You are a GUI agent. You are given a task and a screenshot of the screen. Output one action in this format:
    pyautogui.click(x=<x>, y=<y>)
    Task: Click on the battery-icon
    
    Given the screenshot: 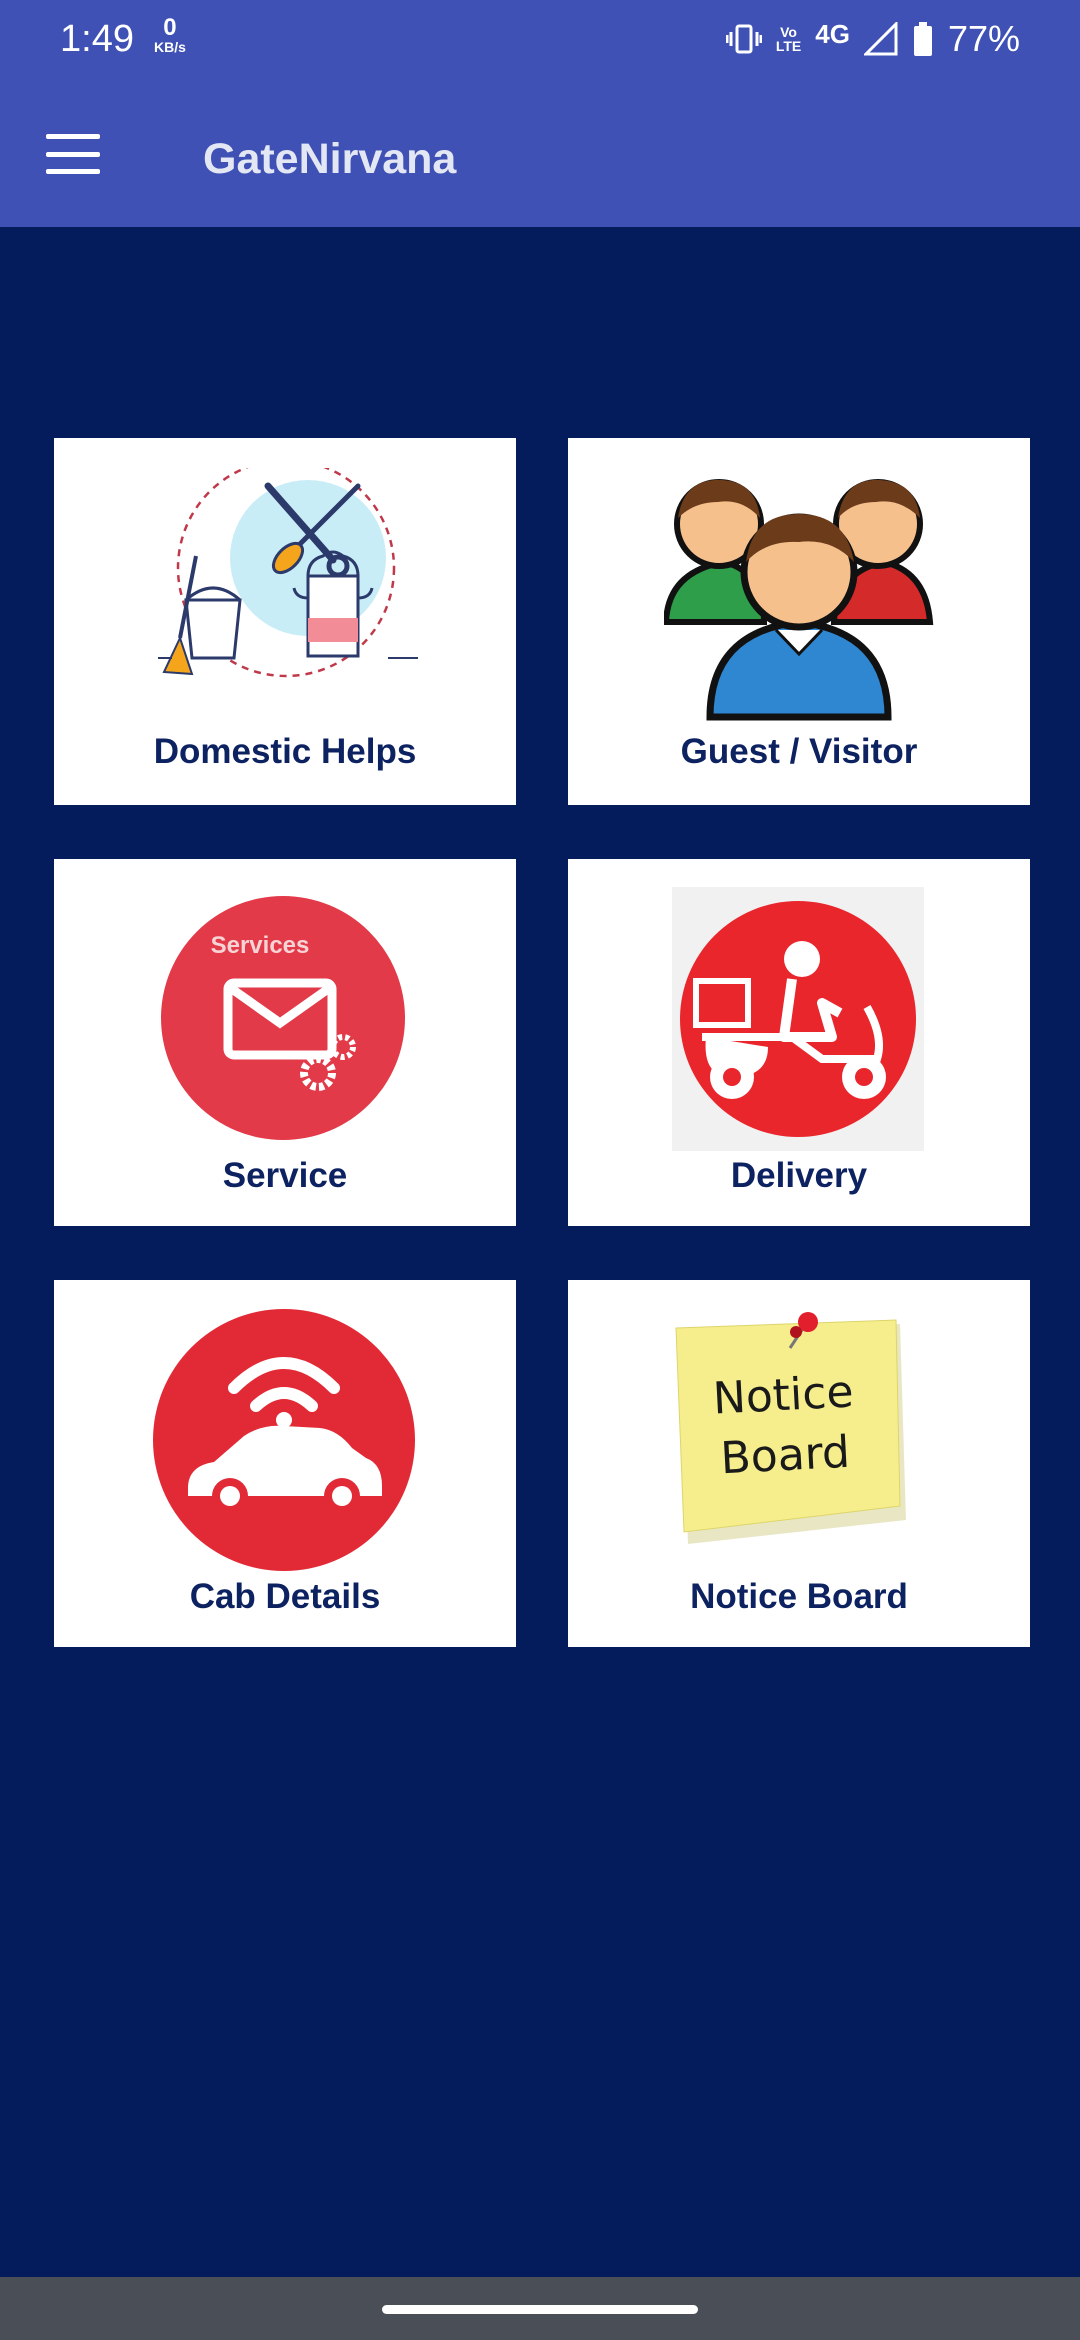 What is the action you would take?
    pyautogui.click(x=922, y=39)
    